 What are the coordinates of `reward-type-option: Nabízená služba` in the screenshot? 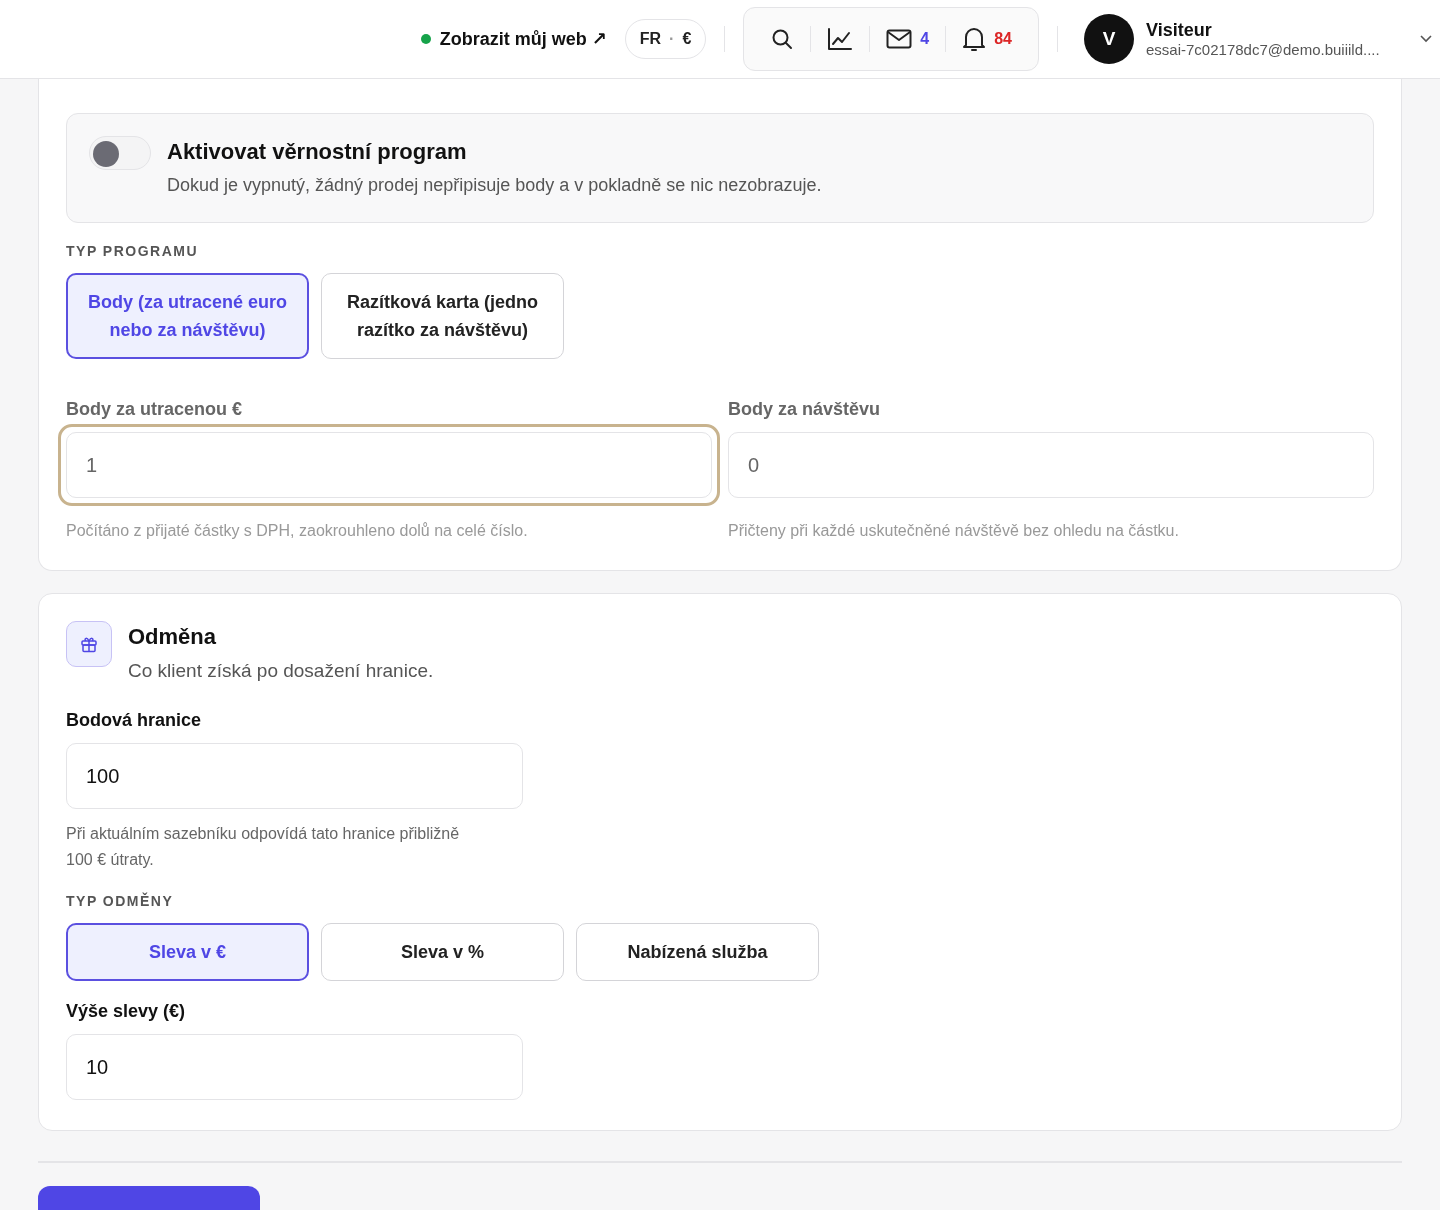 It's located at (697, 952).